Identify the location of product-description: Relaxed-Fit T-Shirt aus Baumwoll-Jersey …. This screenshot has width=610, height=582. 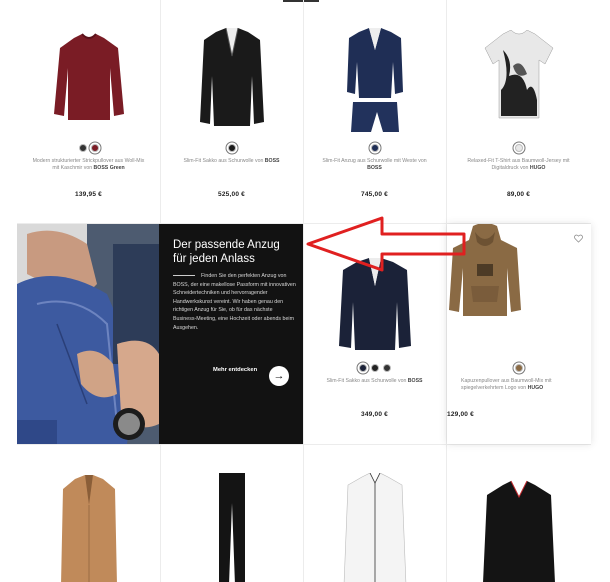
(518, 164).